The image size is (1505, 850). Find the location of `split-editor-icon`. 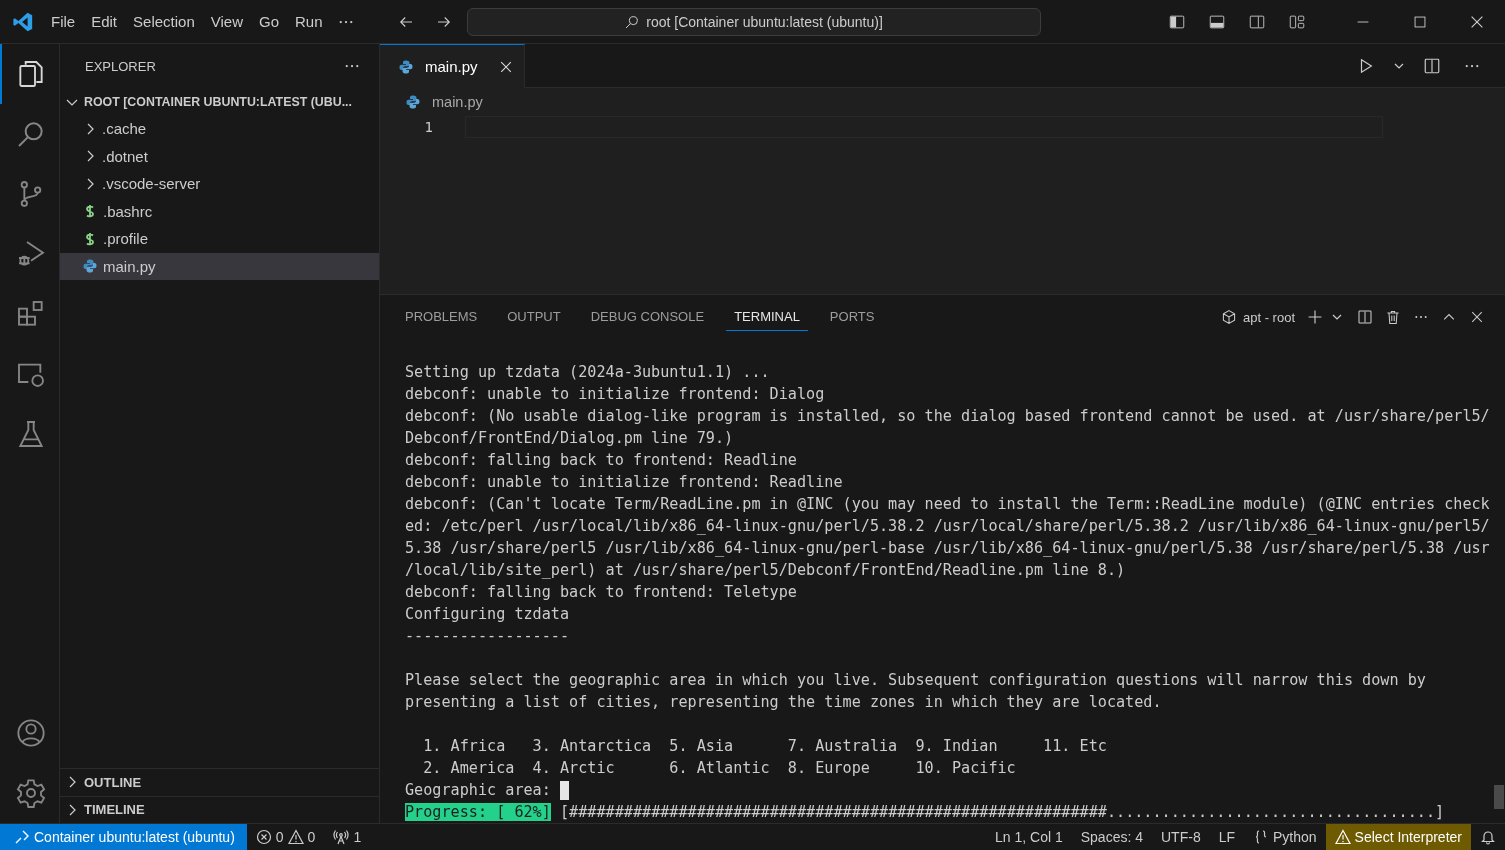

split-editor-icon is located at coordinates (1432, 65).